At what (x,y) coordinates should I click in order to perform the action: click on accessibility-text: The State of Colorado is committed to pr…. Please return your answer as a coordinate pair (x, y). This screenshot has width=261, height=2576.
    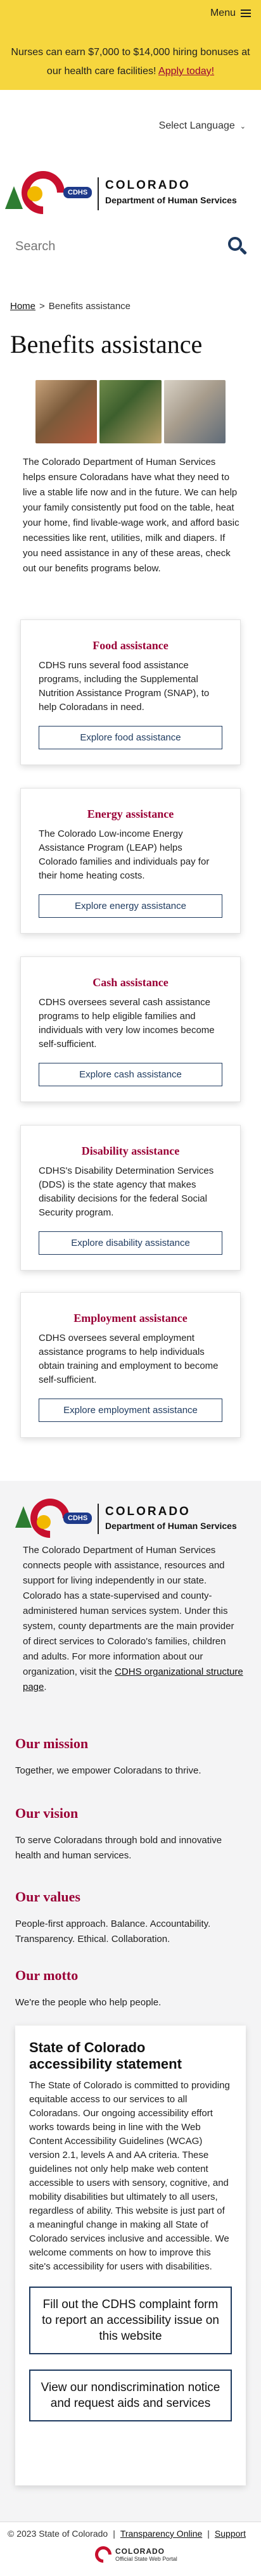
    Looking at the image, I should click on (129, 2176).